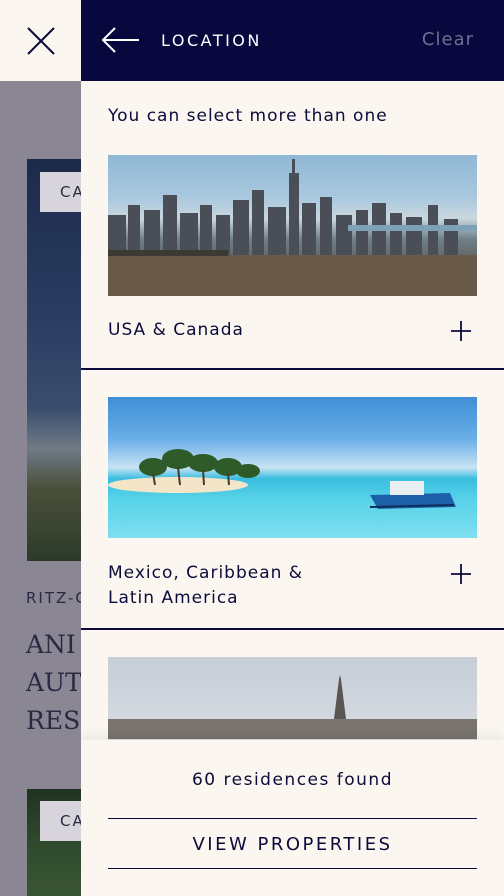 Image resolution: width=504 pixels, height=896 pixels. What do you see at coordinates (54, 360) in the screenshot?
I see `property-card-image` at bounding box center [54, 360].